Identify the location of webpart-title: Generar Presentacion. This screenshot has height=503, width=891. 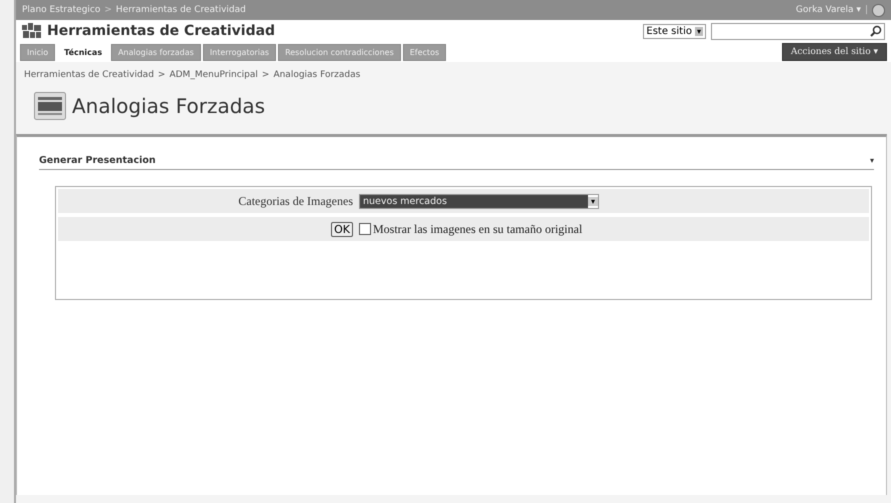
(97, 160).